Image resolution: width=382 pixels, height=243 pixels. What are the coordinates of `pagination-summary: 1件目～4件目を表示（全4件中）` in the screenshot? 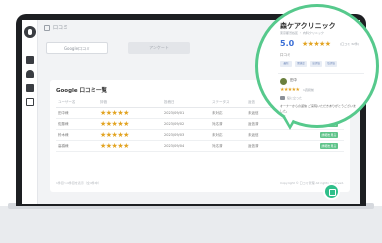 It's located at (78, 183).